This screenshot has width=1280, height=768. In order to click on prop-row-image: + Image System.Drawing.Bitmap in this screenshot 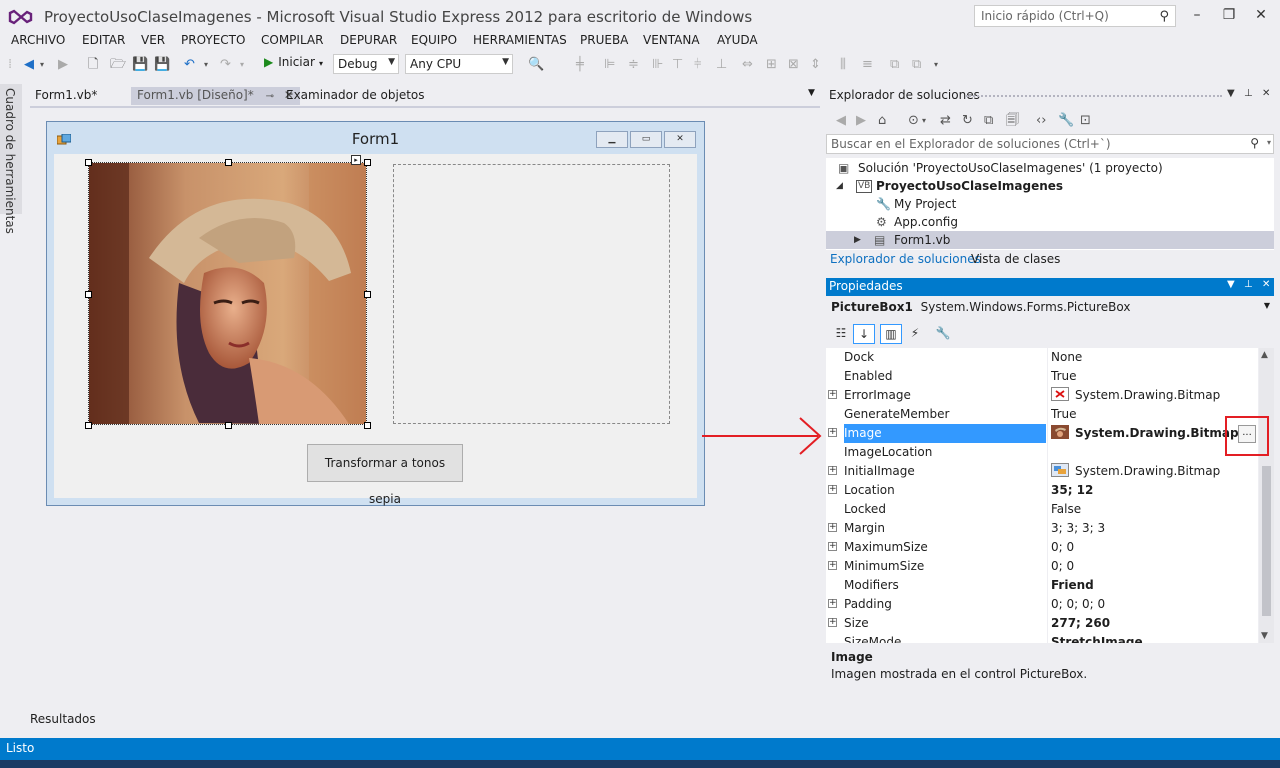, I will do `click(1042, 433)`.